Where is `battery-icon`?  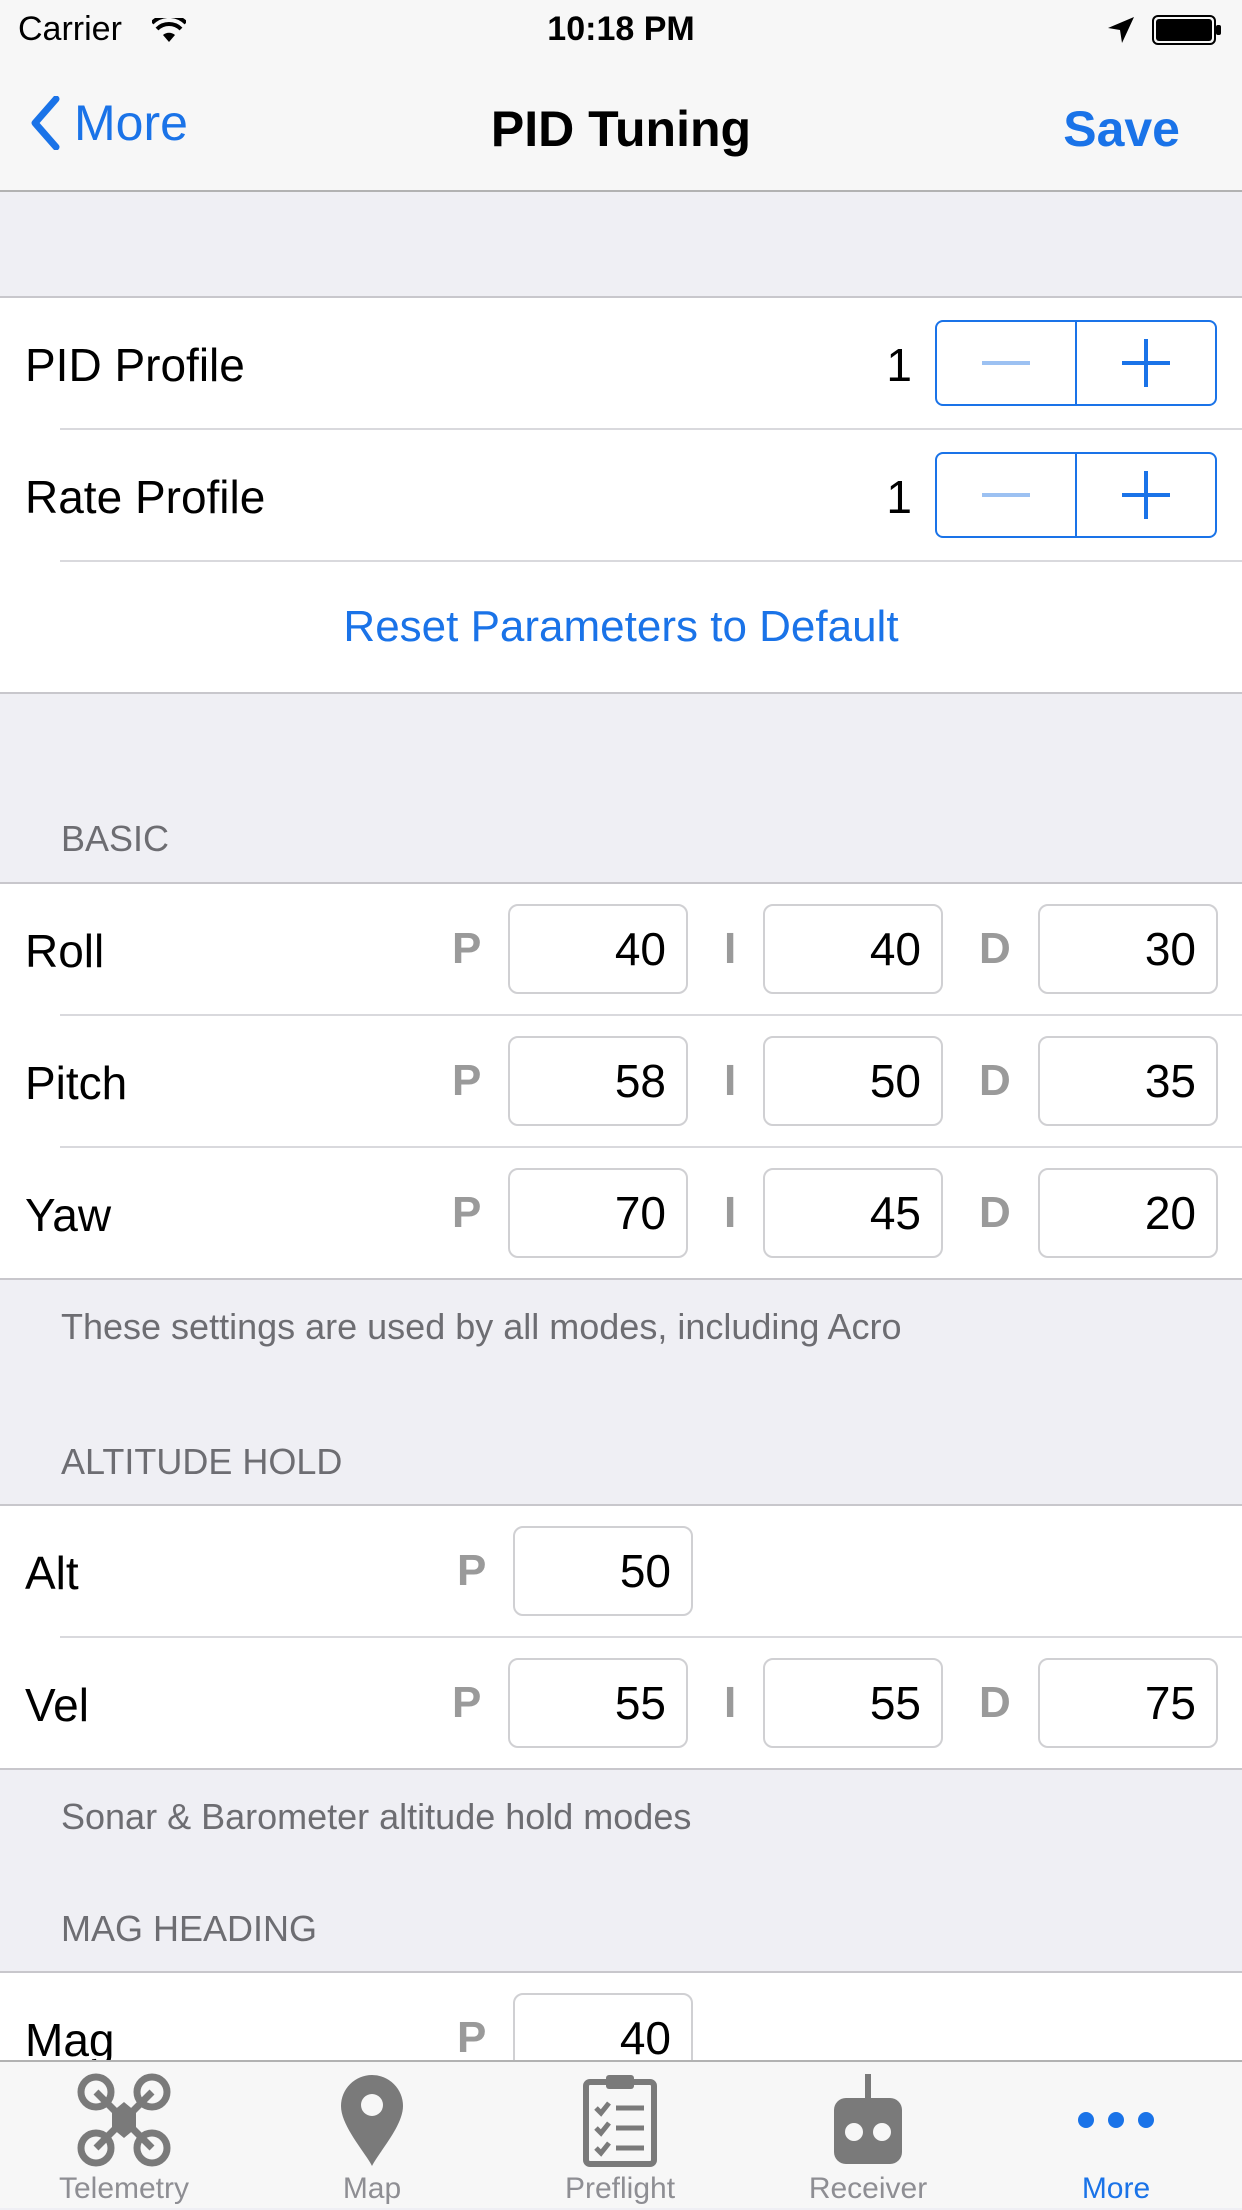 battery-icon is located at coordinates (1187, 30).